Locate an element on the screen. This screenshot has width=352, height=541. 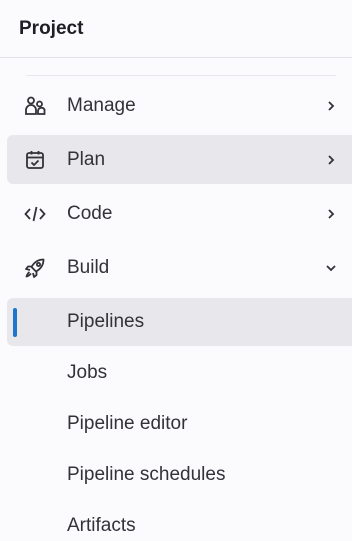
subnav-item-label: Pipelines is located at coordinates (106, 321).